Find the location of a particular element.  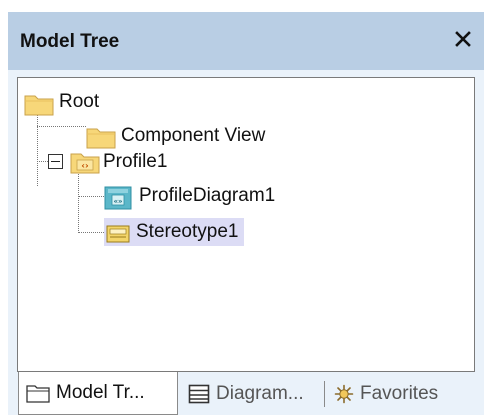

profile-diagram-icon: «» is located at coordinates (118, 200).